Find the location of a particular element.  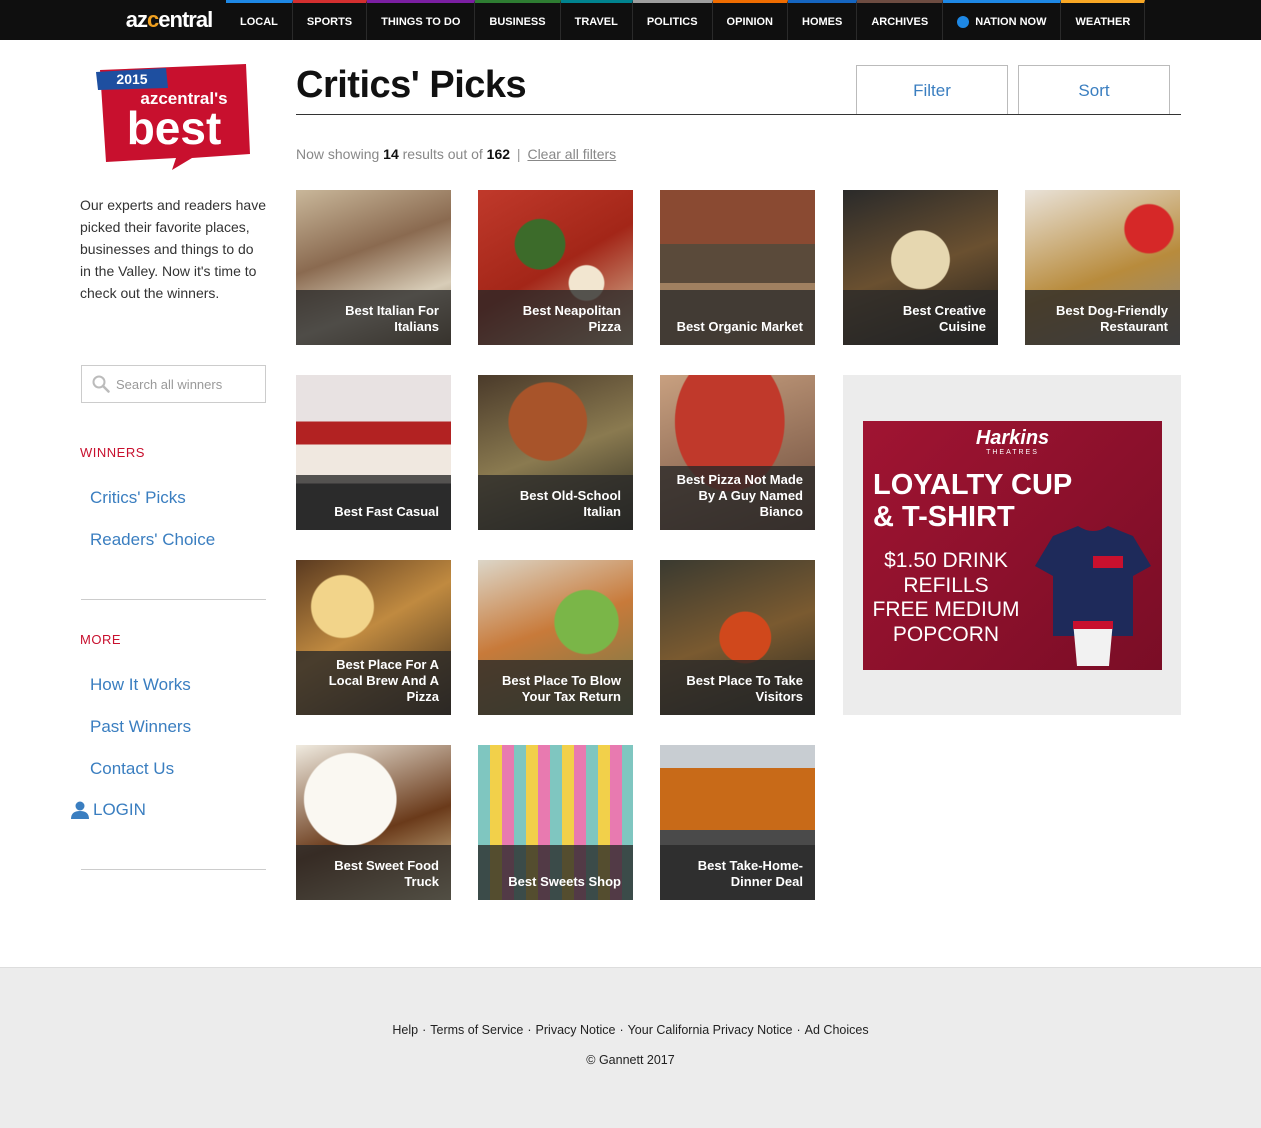

sidebar-link-past-winners: Past Winners is located at coordinates (140, 727).